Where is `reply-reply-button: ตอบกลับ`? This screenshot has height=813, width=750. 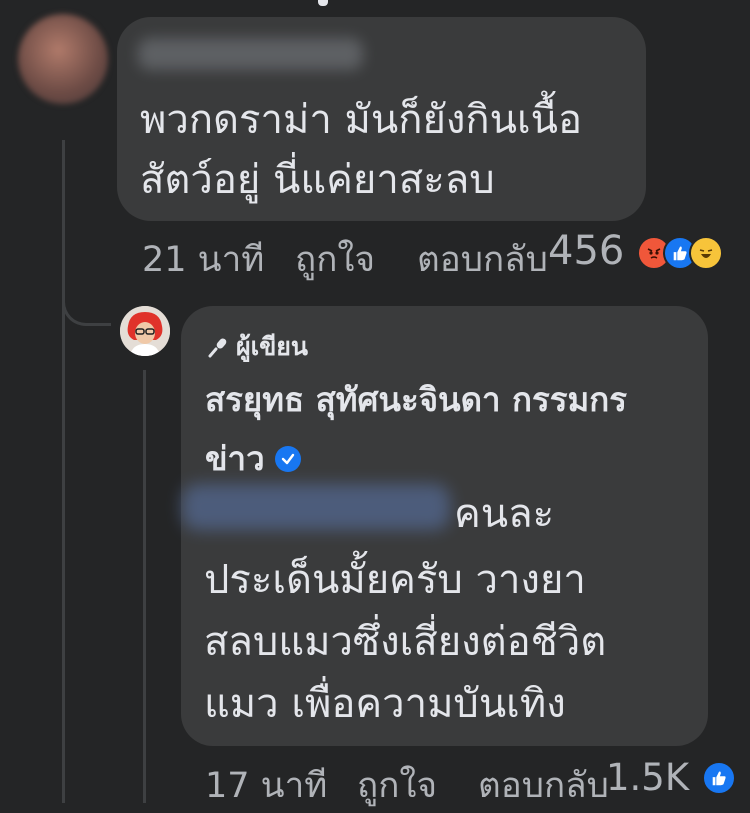
reply-reply-button: ตอบกลับ is located at coordinates (548, 785).